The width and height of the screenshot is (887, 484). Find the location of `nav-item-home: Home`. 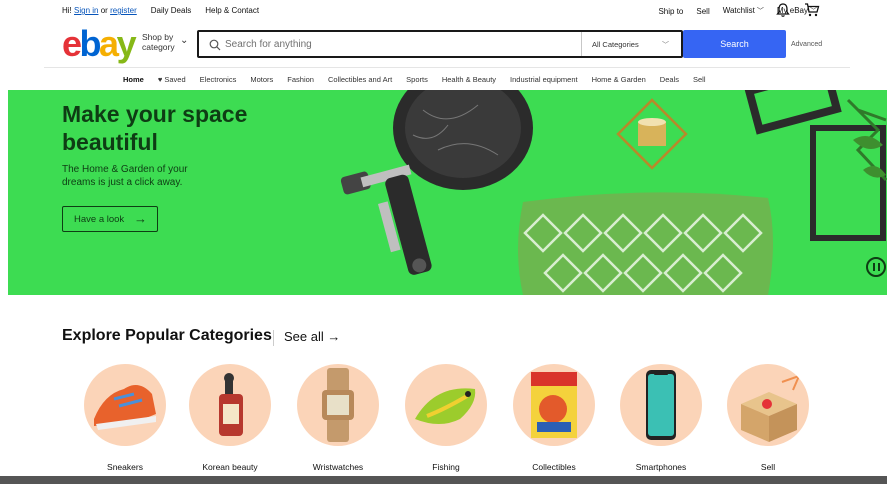

nav-item-home: Home is located at coordinates (133, 79).